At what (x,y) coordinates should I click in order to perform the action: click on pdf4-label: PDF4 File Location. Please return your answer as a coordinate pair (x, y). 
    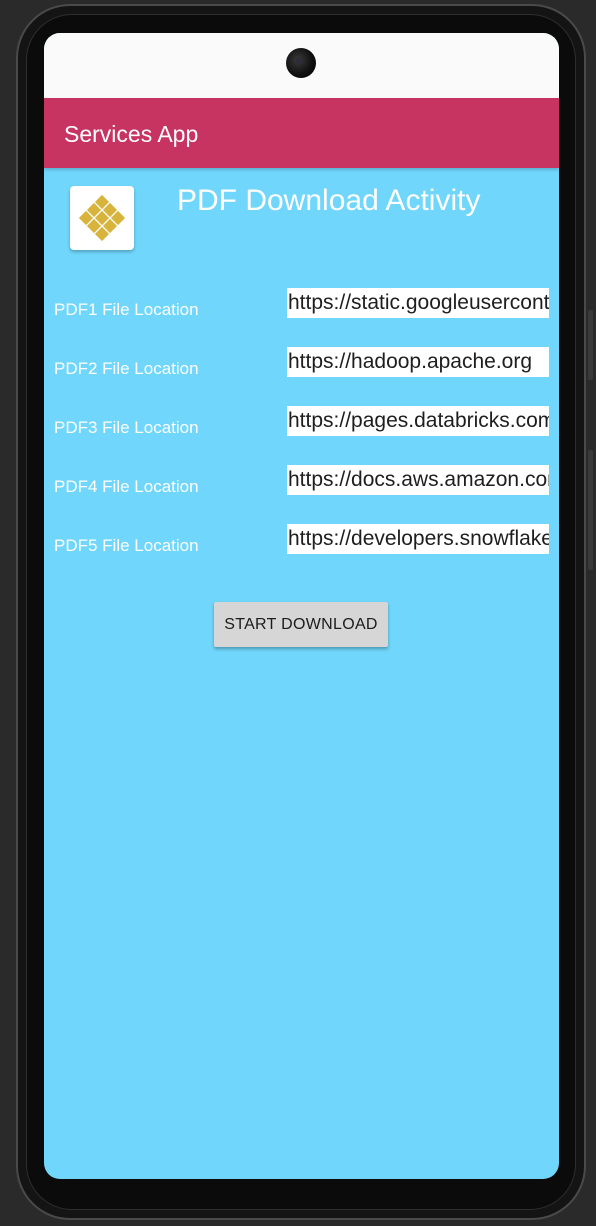
    Looking at the image, I should click on (126, 486).